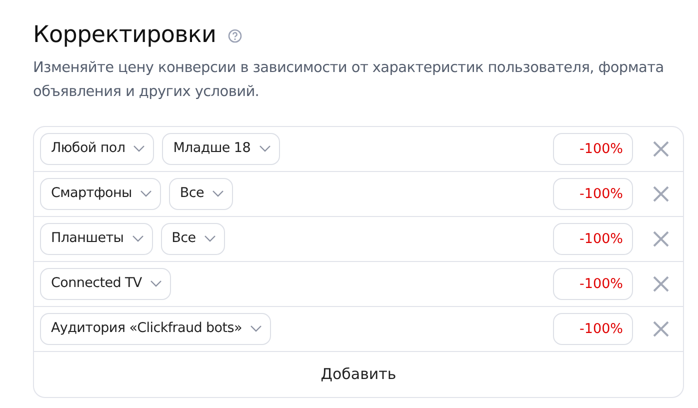 This screenshot has width=698, height=408. Describe the element at coordinates (97, 148) in the screenshot. I see `dropdown-select: Любой пол` at that location.